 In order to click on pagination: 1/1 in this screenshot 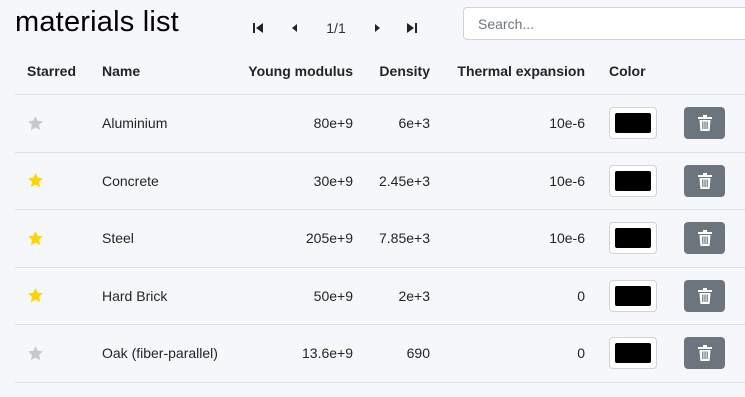, I will do `click(335, 28)`.